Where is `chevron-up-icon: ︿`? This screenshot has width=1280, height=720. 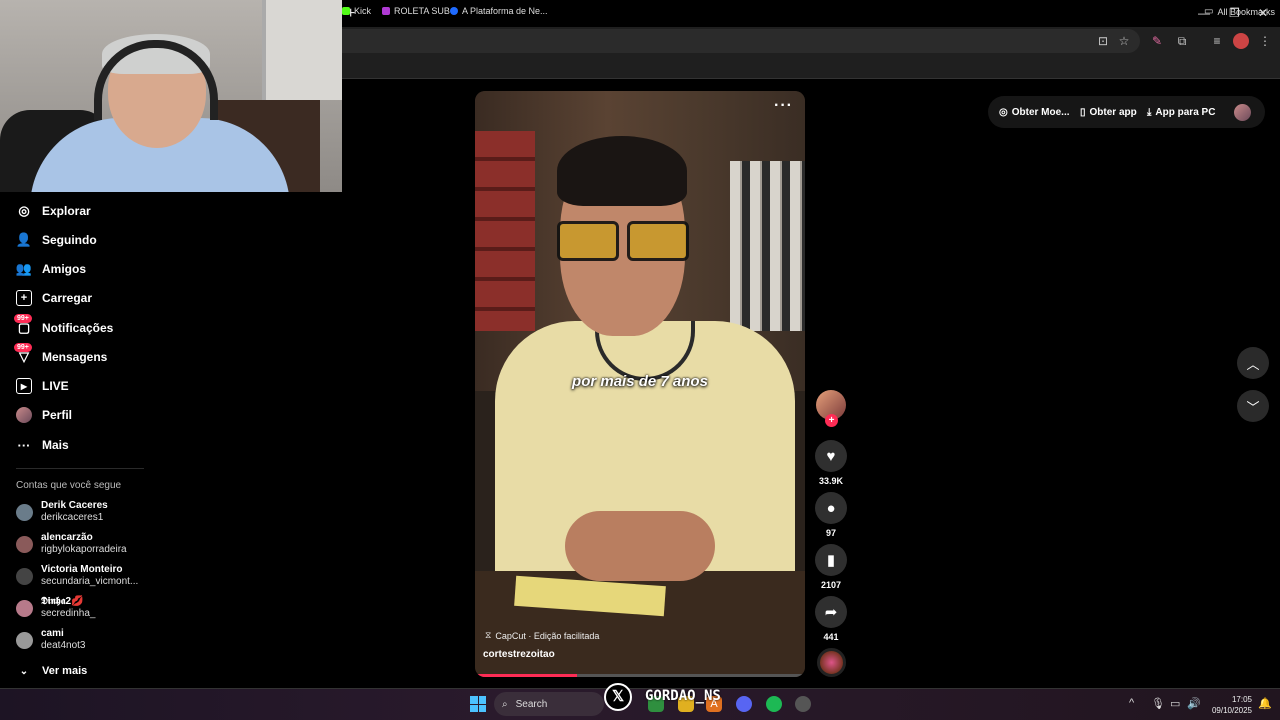
chevron-up-icon: ︿ is located at coordinates (1253, 364).